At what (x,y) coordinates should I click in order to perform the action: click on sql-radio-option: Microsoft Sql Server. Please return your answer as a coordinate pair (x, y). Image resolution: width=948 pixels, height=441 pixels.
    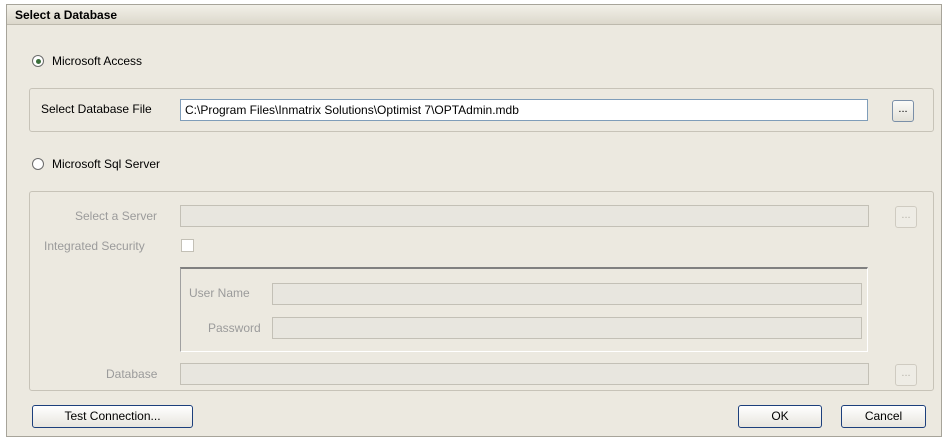
    Looking at the image, I should click on (96, 164).